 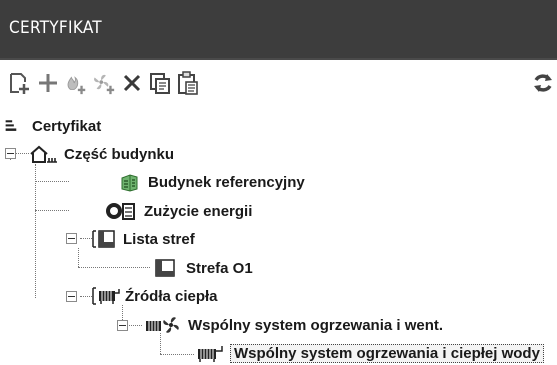 What do you see at coordinates (106, 296) in the screenshot?
I see `heat-sources-icon` at bounding box center [106, 296].